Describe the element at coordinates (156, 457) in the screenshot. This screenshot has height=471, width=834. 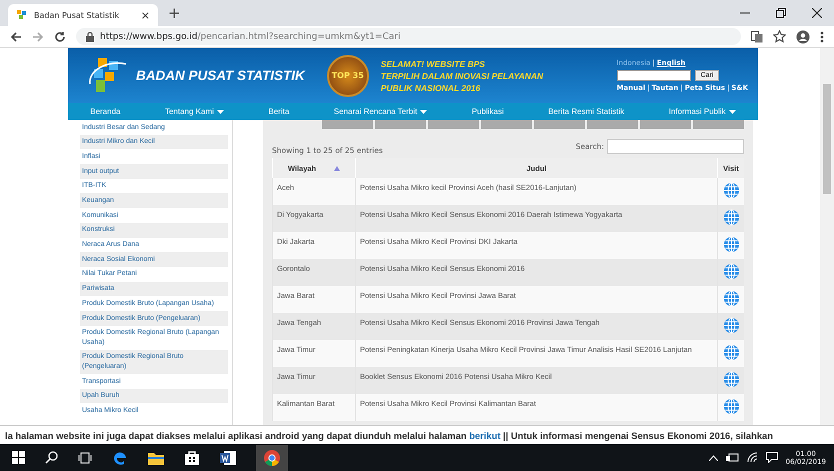
I see `folder-icon` at that location.